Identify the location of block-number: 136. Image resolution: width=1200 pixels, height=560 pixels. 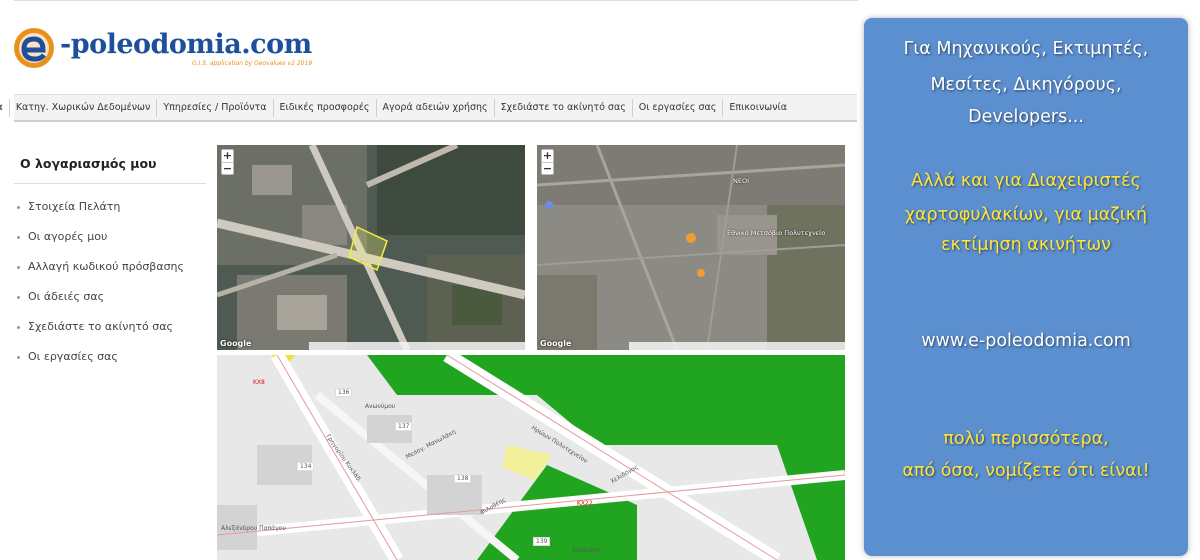
(344, 392).